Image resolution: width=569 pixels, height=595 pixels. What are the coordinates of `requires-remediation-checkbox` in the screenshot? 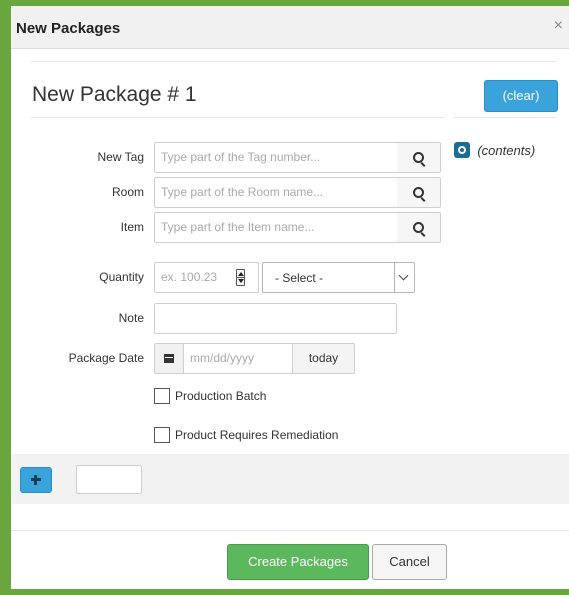 It's located at (162, 435).